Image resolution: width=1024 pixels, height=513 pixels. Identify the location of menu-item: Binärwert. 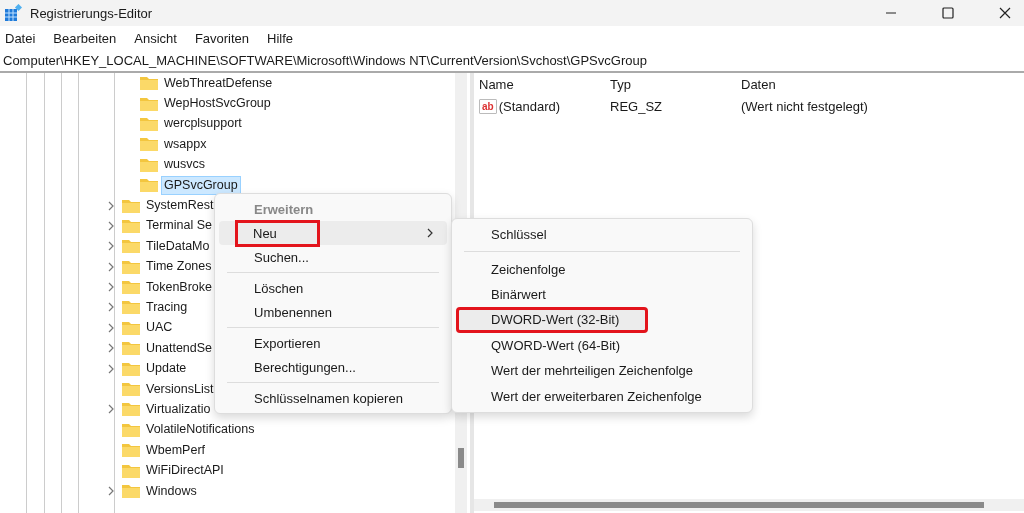
(602, 294).